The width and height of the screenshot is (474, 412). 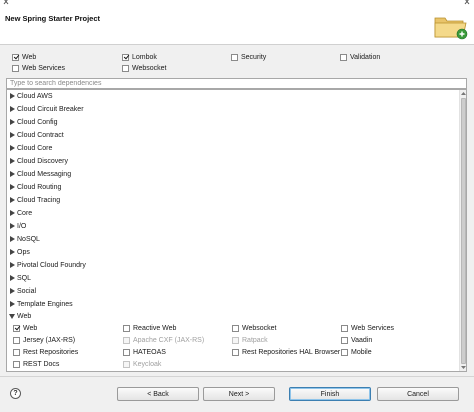 What do you see at coordinates (19, 252) in the screenshot?
I see `category-ops: Ops` at bounding box center [19, 252].